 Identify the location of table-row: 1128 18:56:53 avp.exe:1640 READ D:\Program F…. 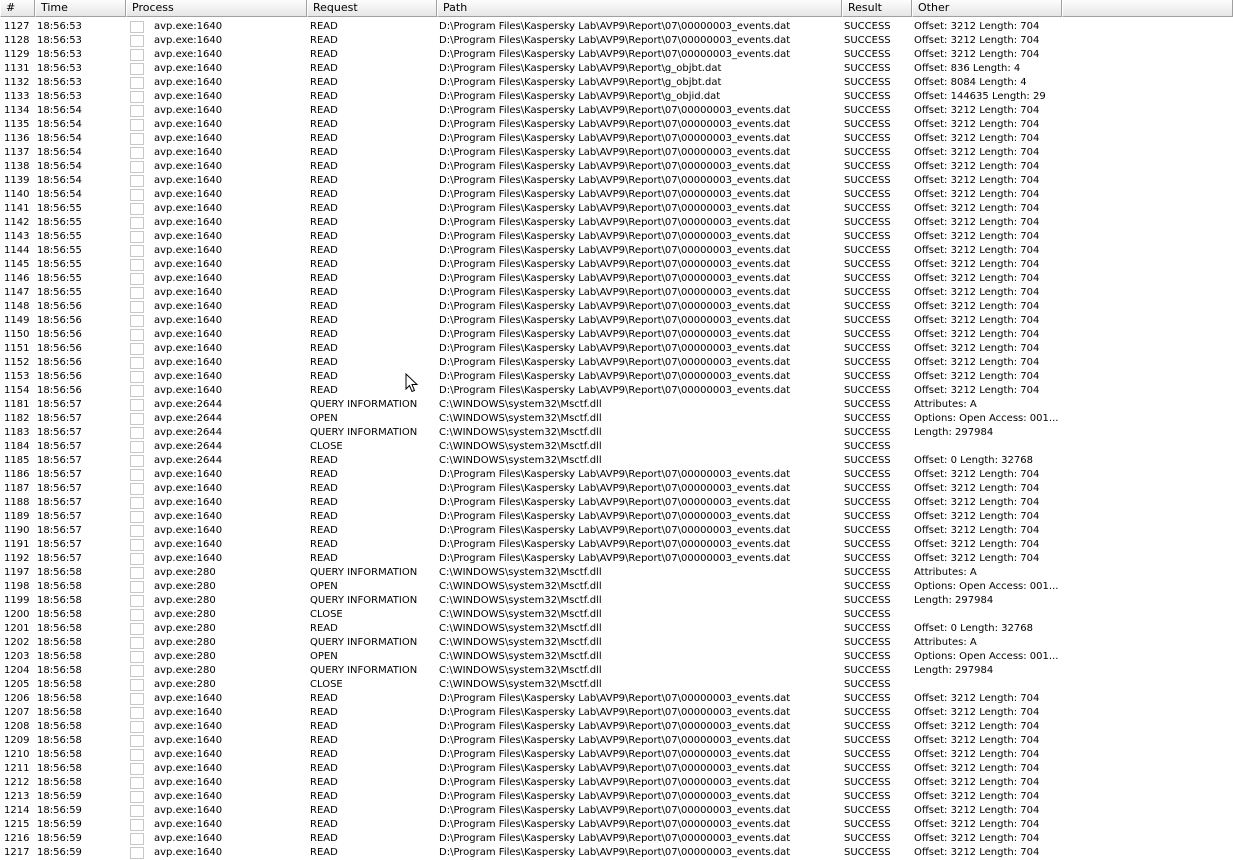
(616, 41).